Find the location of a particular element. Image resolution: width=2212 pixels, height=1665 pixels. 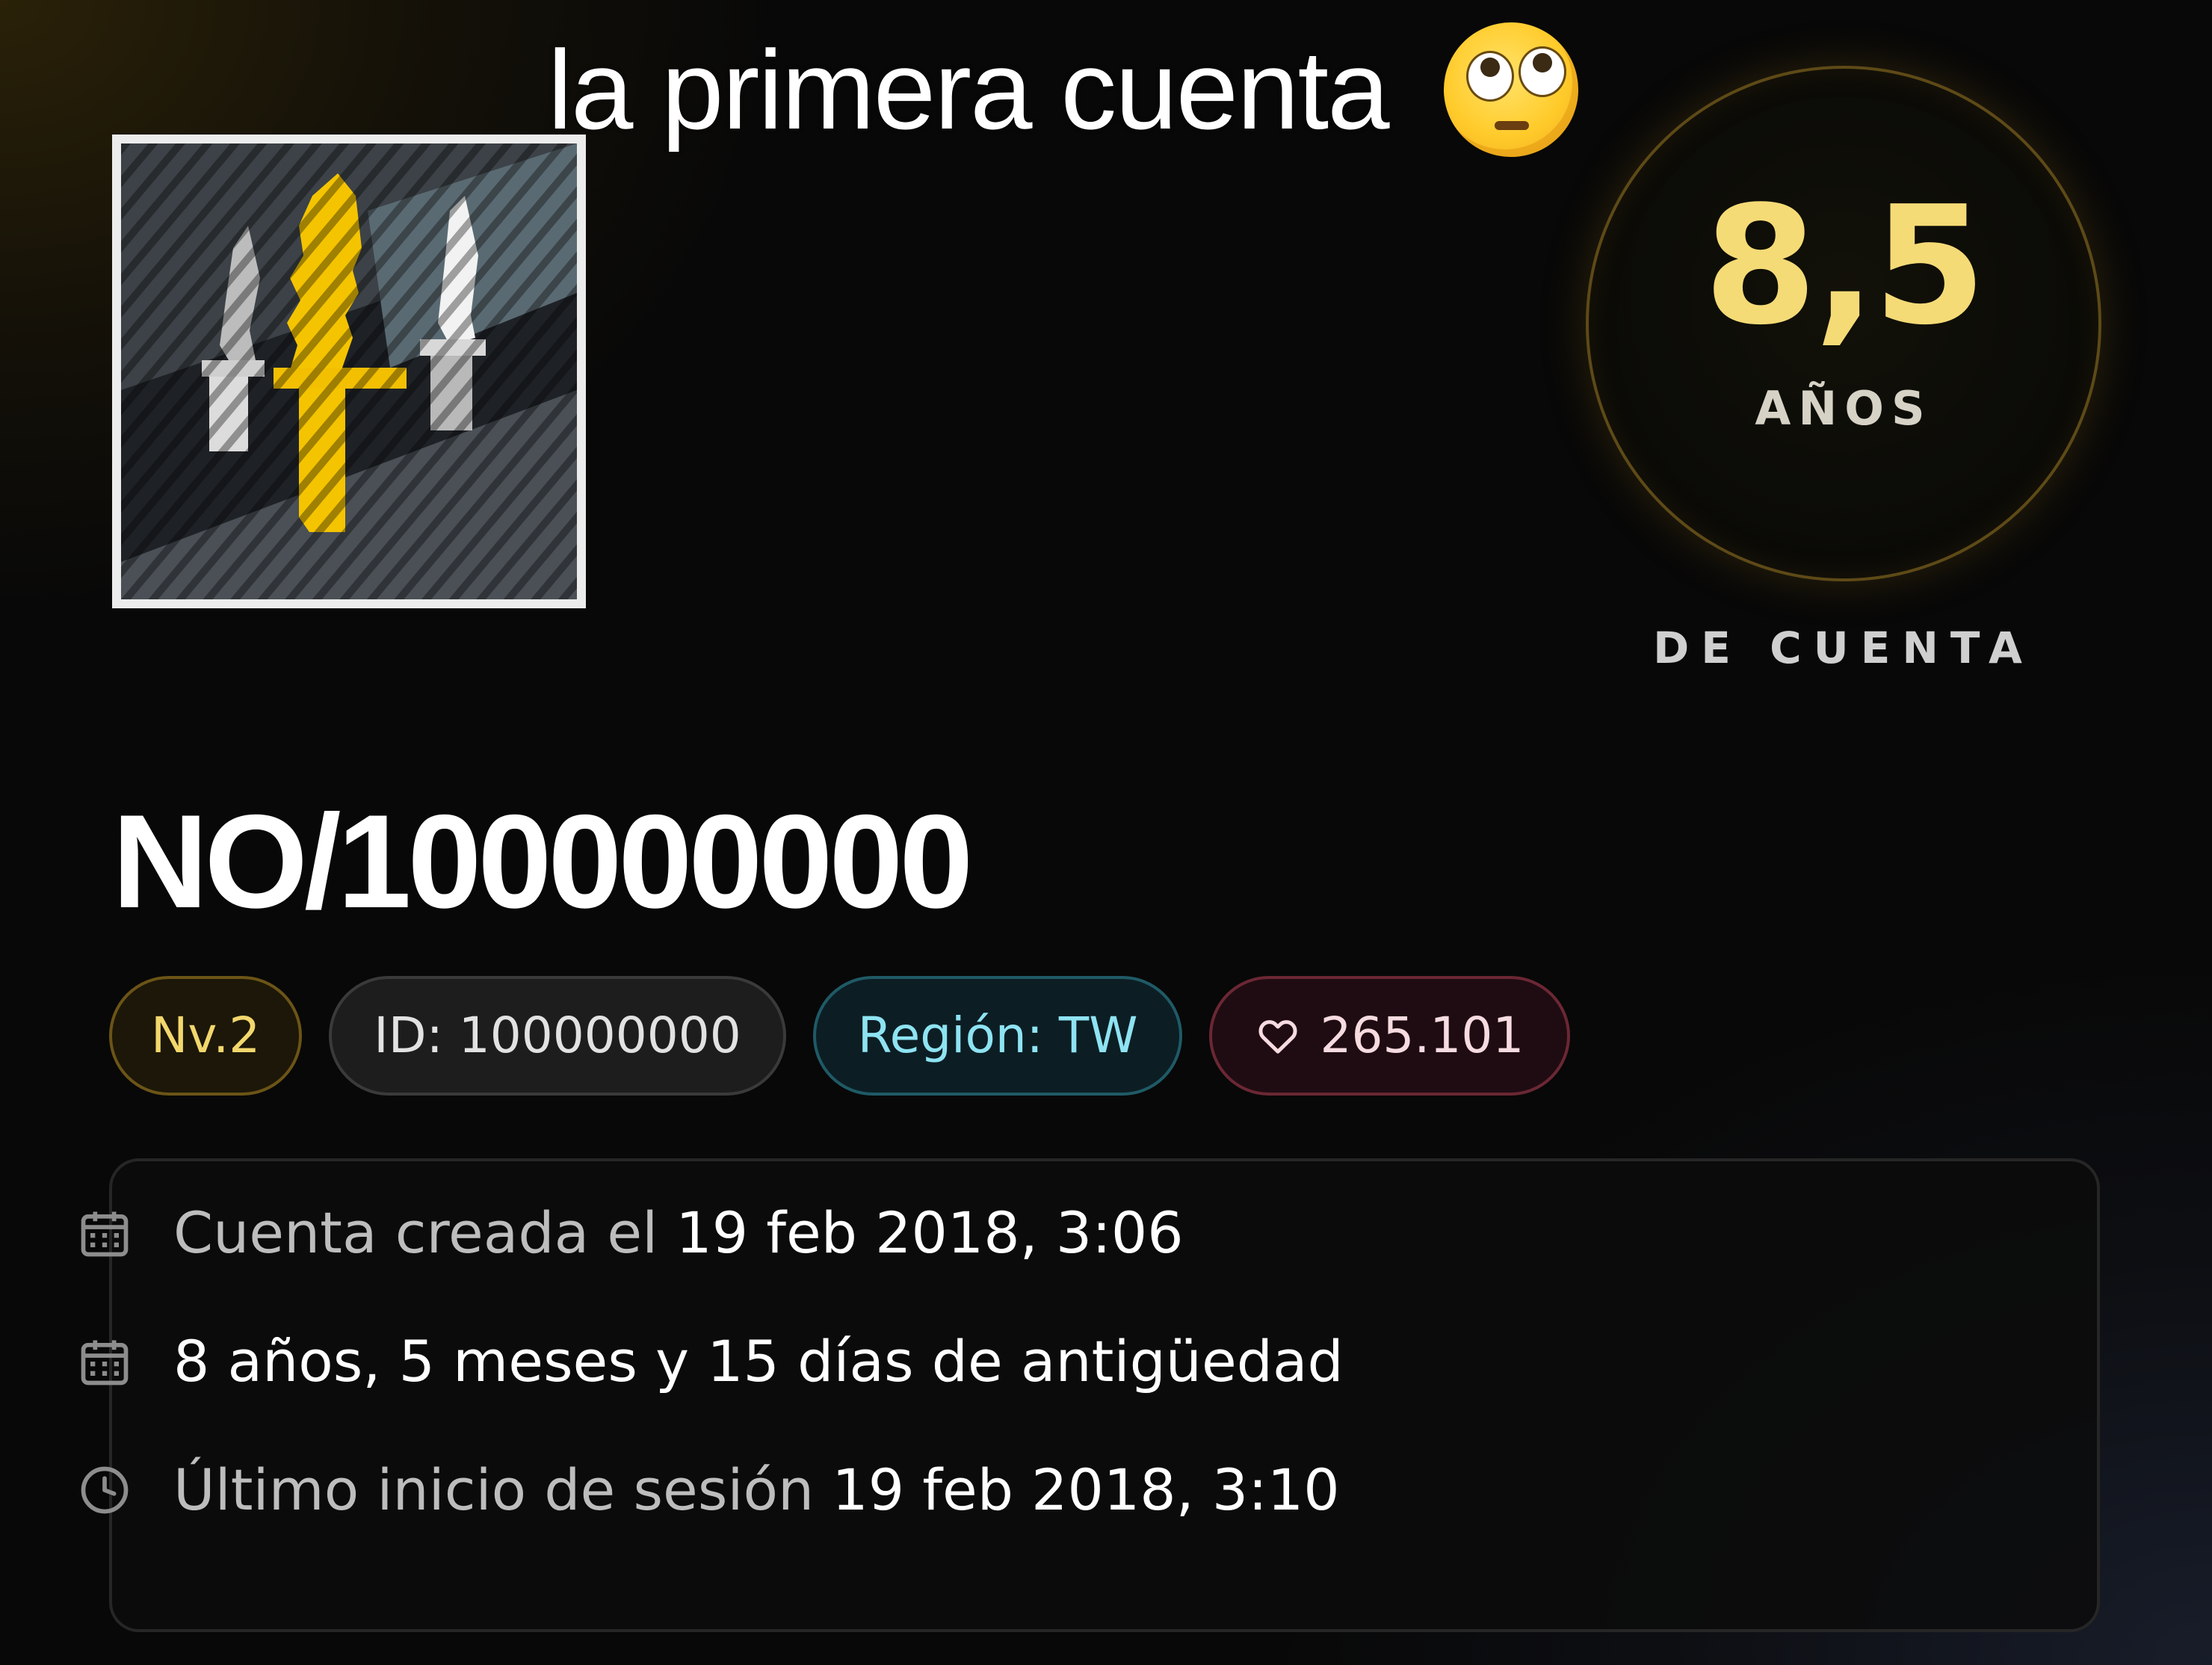

account-age-row: 8 años, 5 meses y 15 días de antigüedad is located at coordinates (710, 1361).